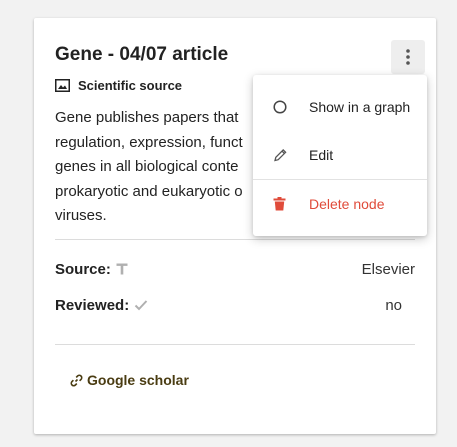 This screenshot has width=457, height=447. Describe the element at coordinates (141, 305) in the screenshot. I see `check-icon` at that location.